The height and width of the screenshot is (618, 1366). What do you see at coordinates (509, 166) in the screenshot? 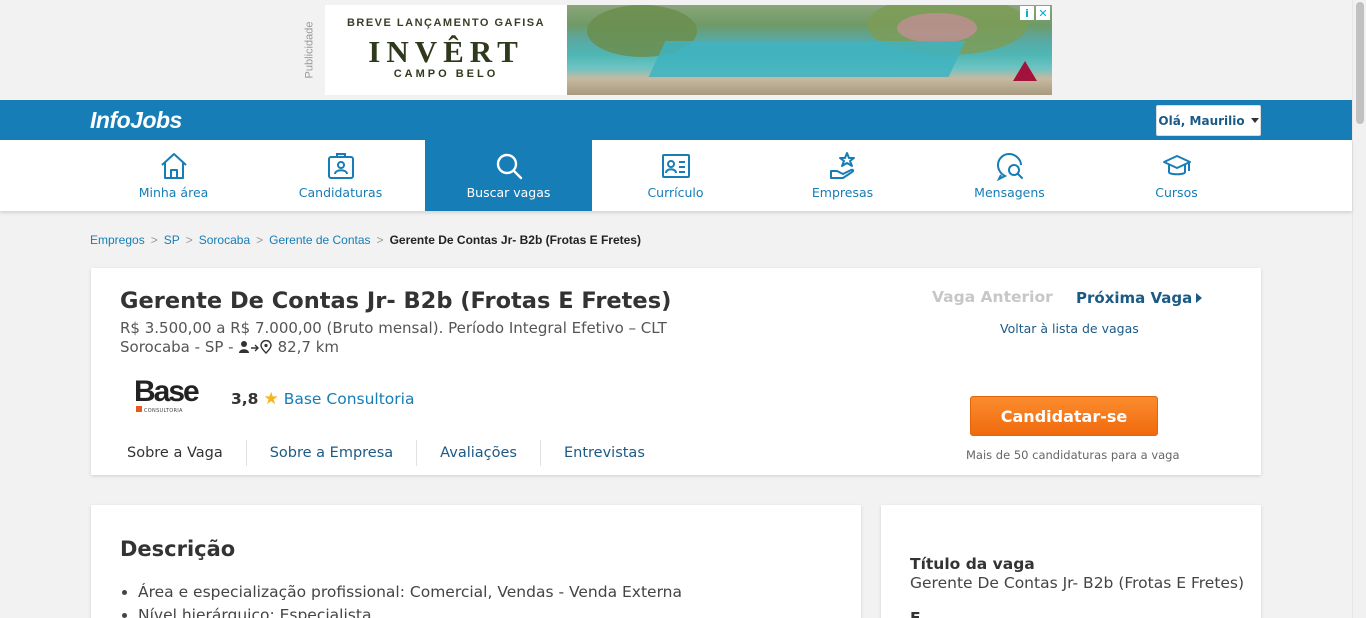
I see `search-icon` at bounding box center [509, 166].